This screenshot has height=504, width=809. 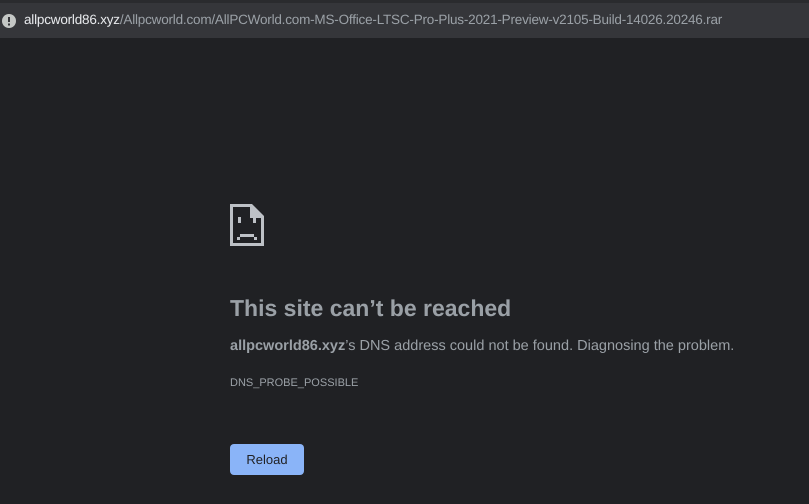 What do you see at coordinates (294, 383) in the screenshot?
I see `error-code: DNS_PROBE_POSSIBLE` at bounding box center [294, 383].